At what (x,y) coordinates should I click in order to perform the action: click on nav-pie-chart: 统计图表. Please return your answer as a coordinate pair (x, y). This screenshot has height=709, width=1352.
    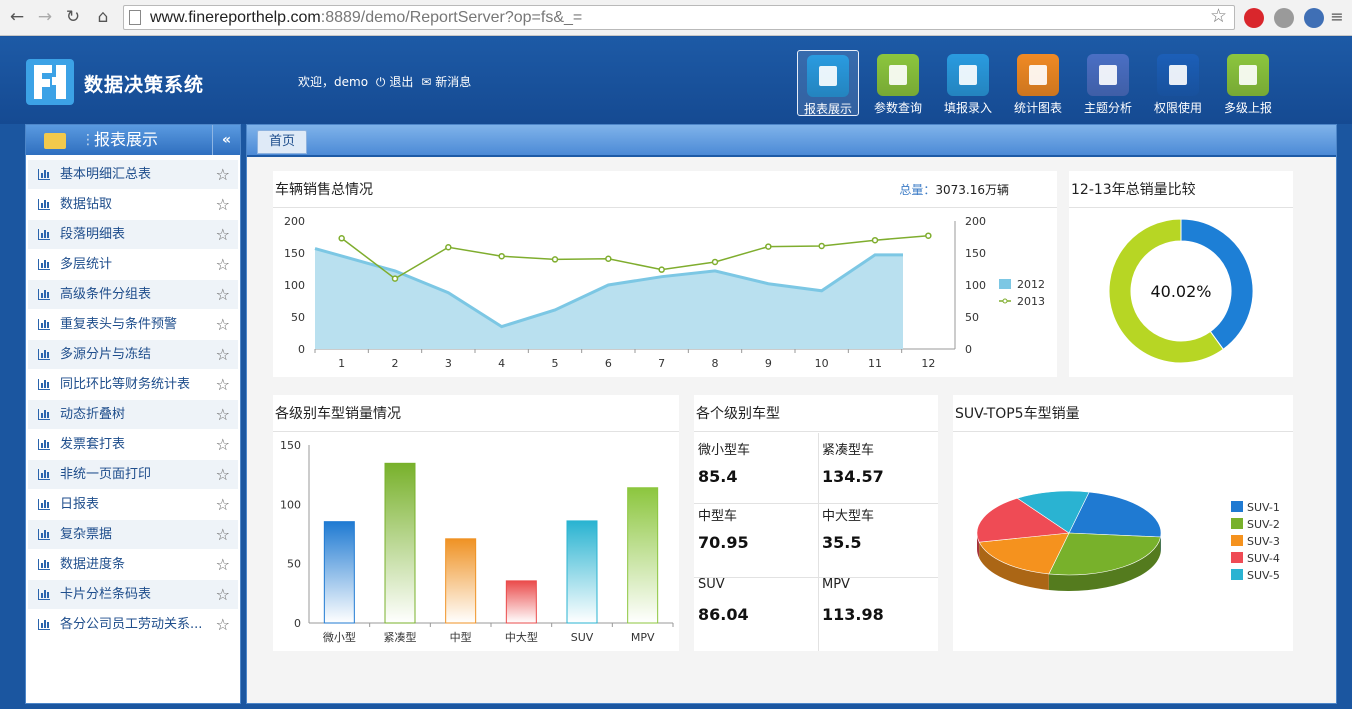
    Looking at the image, I should click on (1038, 83).